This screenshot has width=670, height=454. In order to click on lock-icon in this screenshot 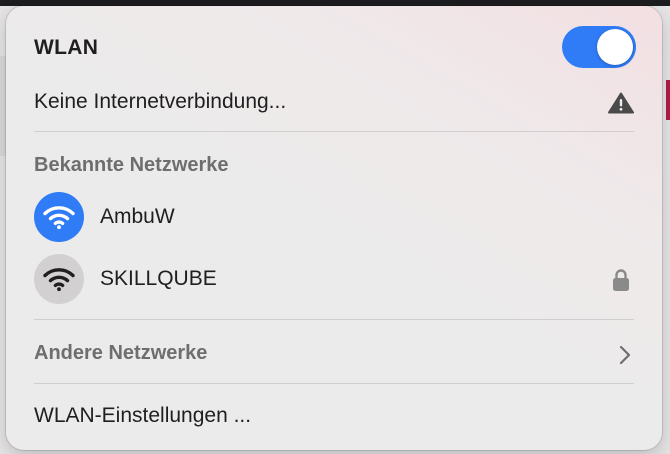, I will do `click(621, 280)`.